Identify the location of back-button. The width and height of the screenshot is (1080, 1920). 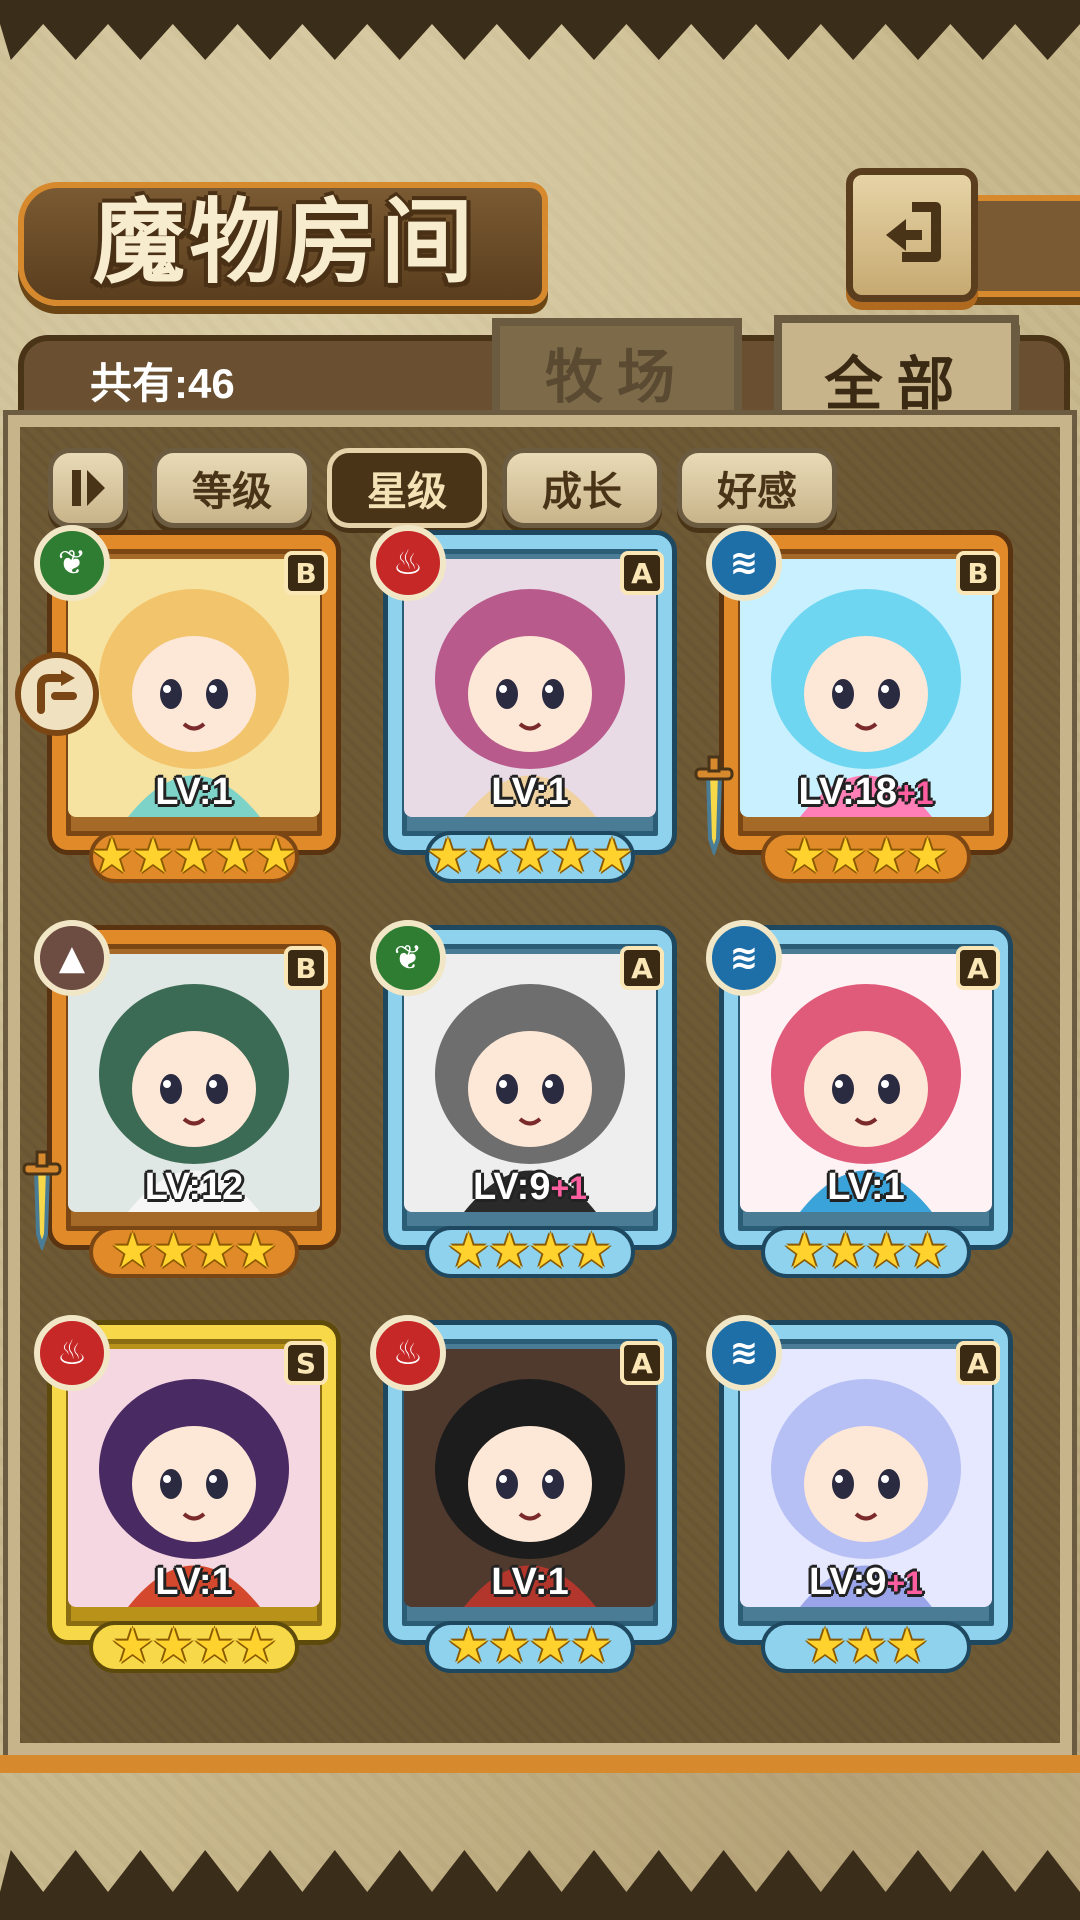
(912, 235).